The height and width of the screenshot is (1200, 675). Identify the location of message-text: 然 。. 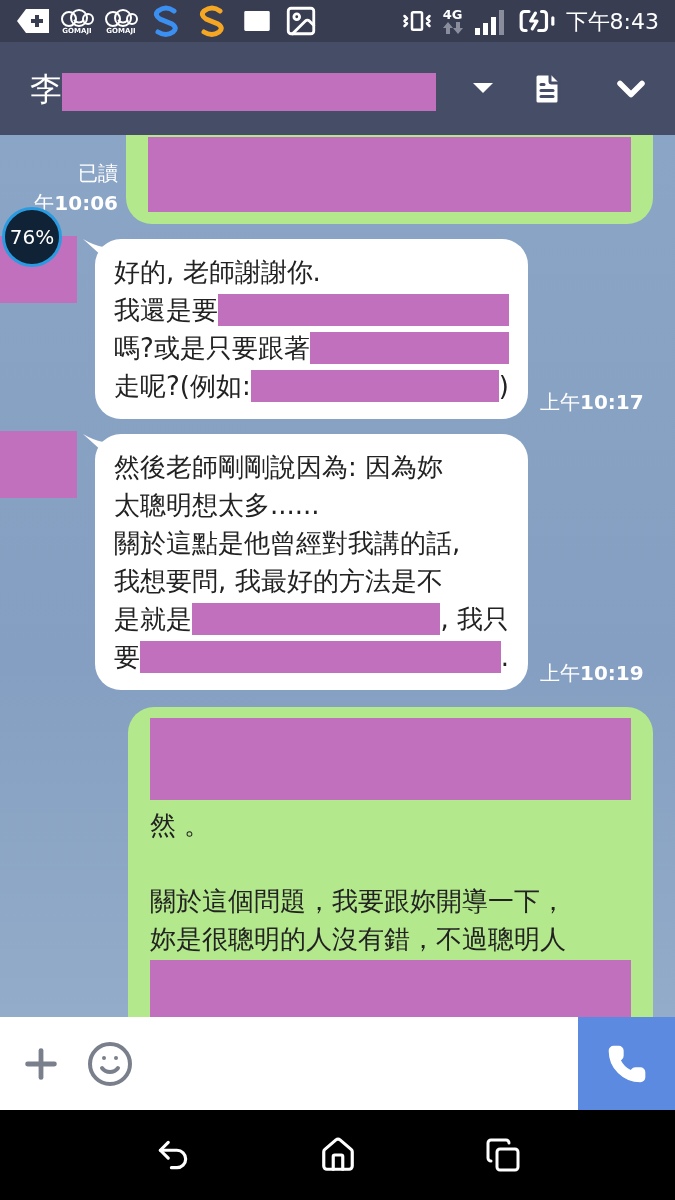
(181, 825).